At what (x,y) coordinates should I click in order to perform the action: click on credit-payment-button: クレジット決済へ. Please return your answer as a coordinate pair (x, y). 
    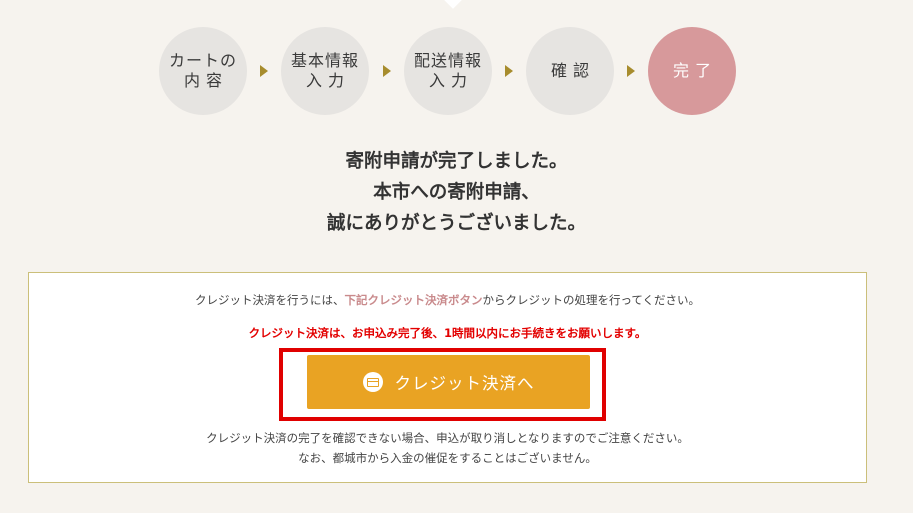
    Looking at the image, I should click on (448, 382).